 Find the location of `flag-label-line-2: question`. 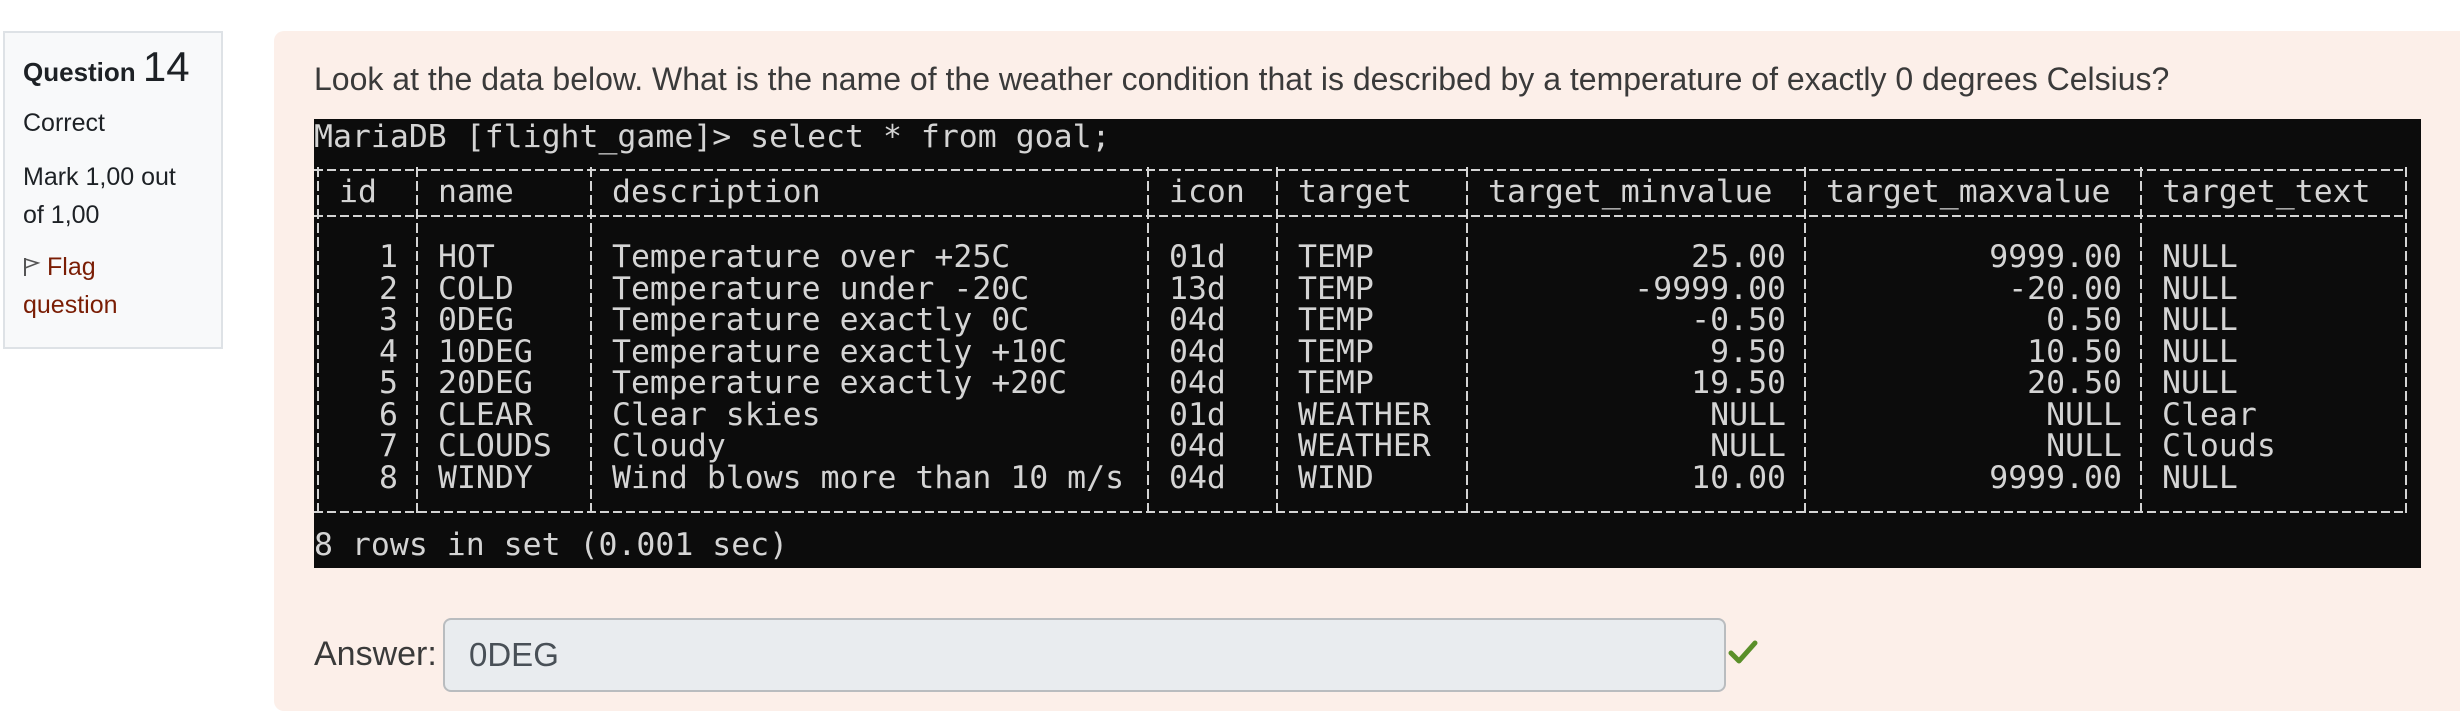

flag-label-line-2: question is located at coordinates (113, 305).